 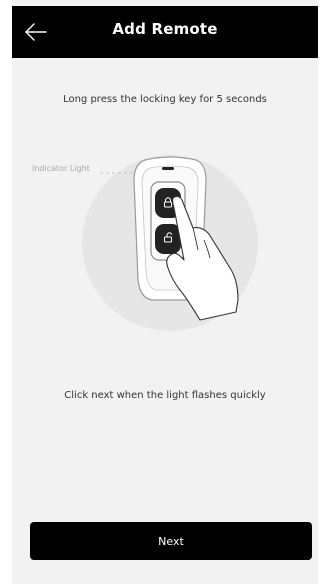 I want to click on app-header: Add Remote, so click(x=165, y=32).